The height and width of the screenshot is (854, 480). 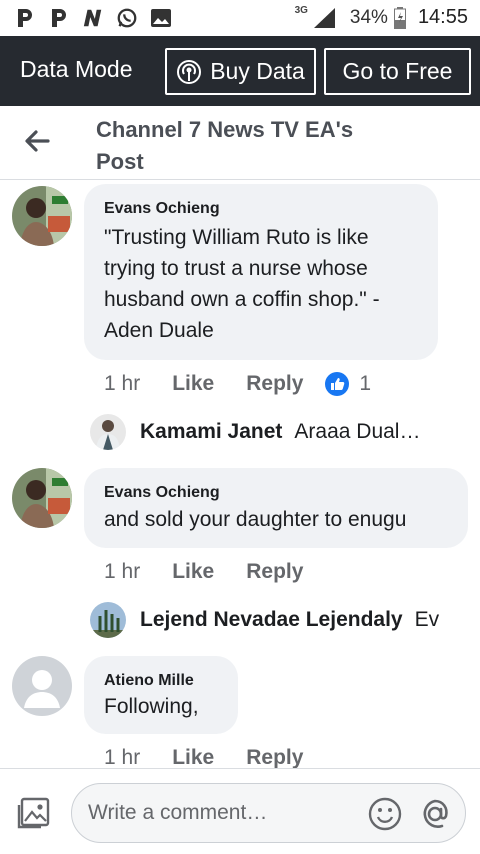 What do you see at coordinates (211, 431) in the screenshot?
I see `reply-author: Kamami Janet` at bounding box center [211, 431].